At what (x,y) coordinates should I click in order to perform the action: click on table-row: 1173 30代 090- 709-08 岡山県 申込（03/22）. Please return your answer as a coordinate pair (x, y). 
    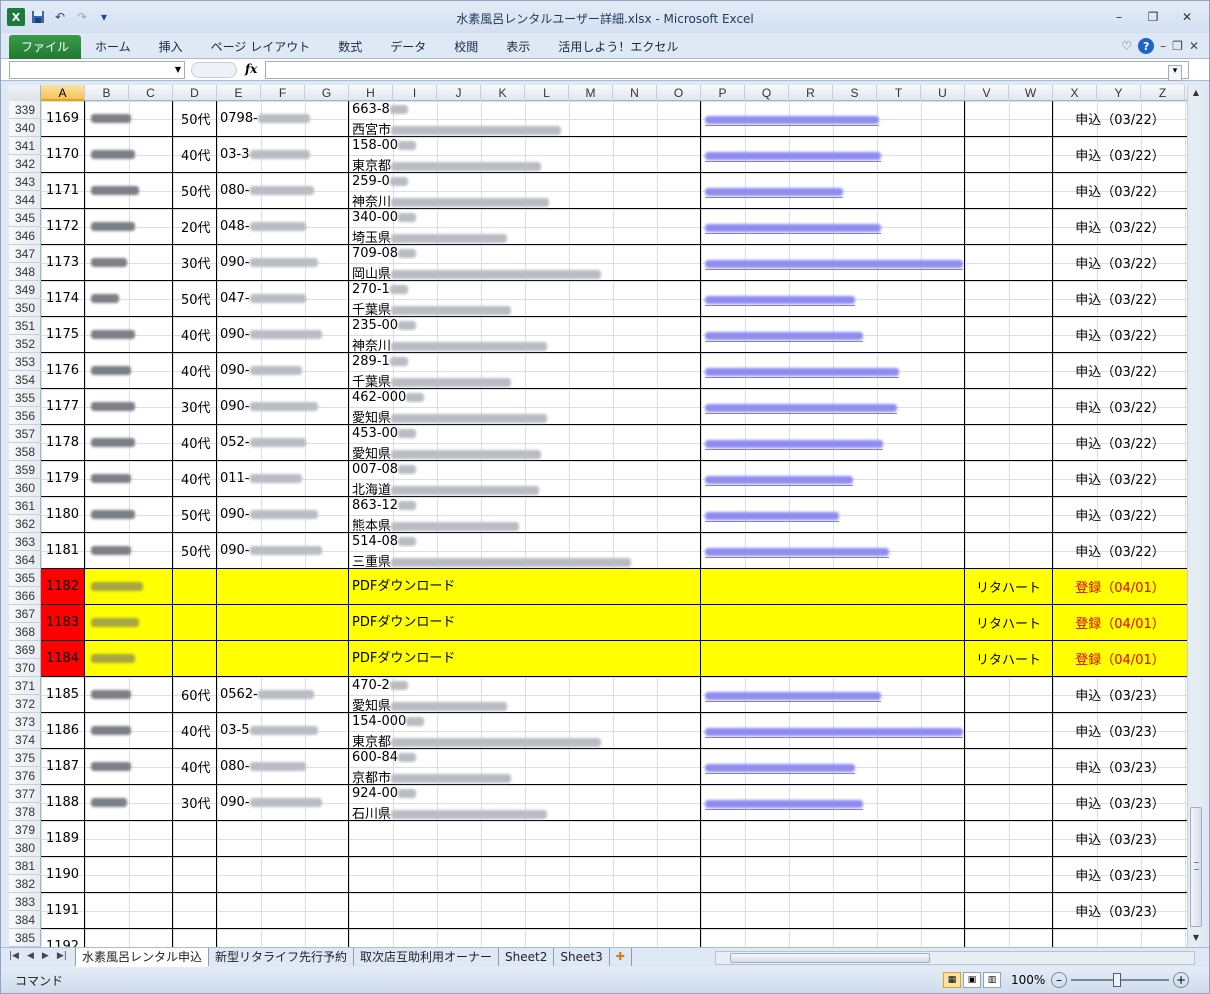
    Looking at the image, I should click on (614, 263).